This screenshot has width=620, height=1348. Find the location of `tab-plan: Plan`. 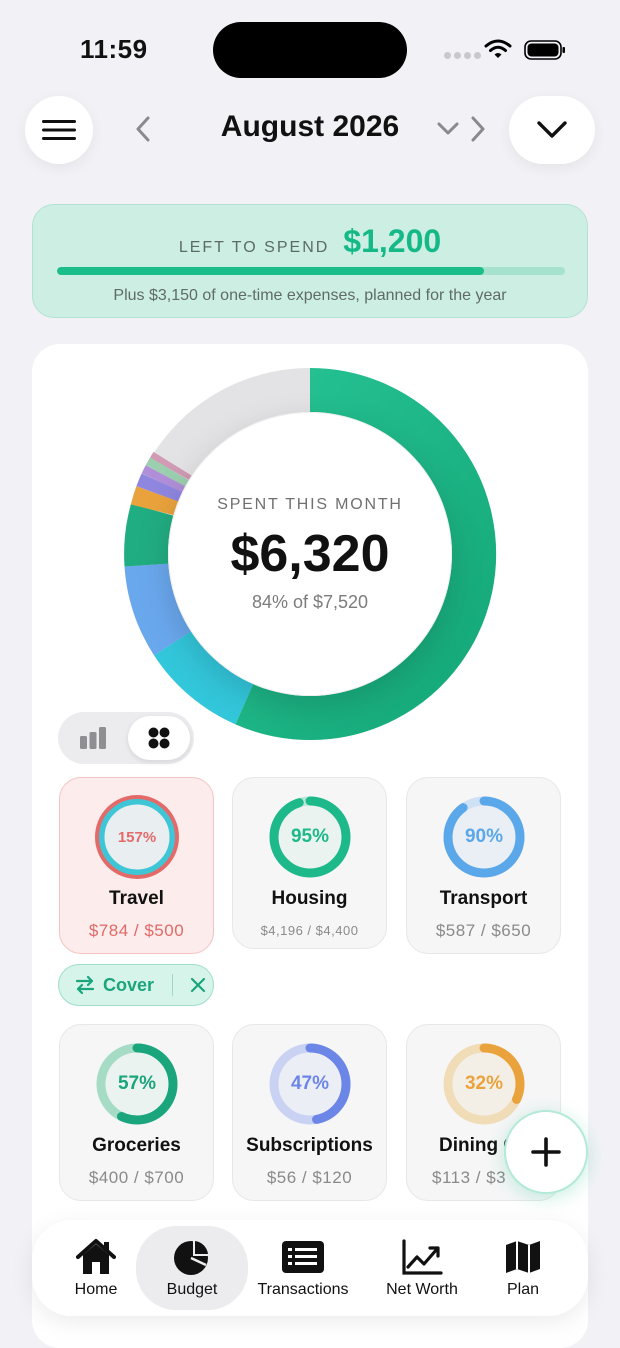

tab-plan: Plan is located at coordinates (523, 1268).